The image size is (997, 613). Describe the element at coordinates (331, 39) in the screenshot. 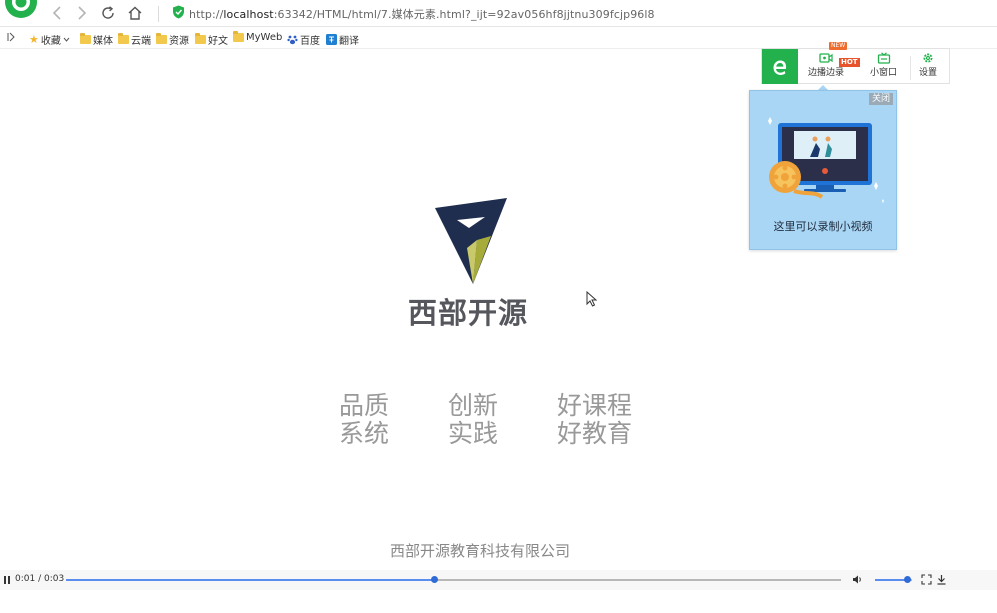

I see `translate-icon` at that location.